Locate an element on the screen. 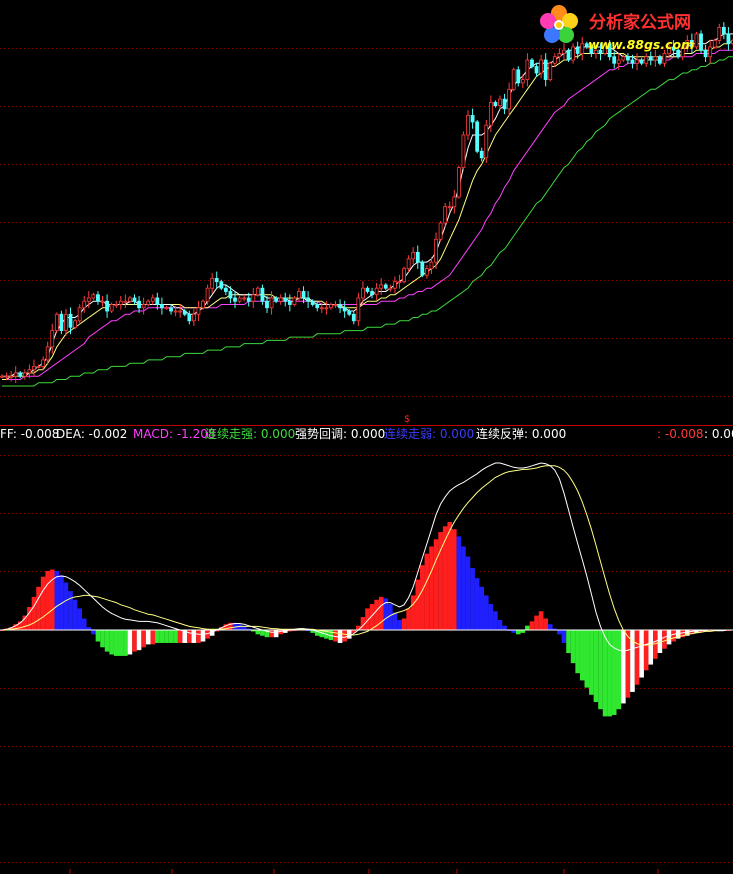  watermark-url: www.88gs.com is located at coordinates (641, 44).